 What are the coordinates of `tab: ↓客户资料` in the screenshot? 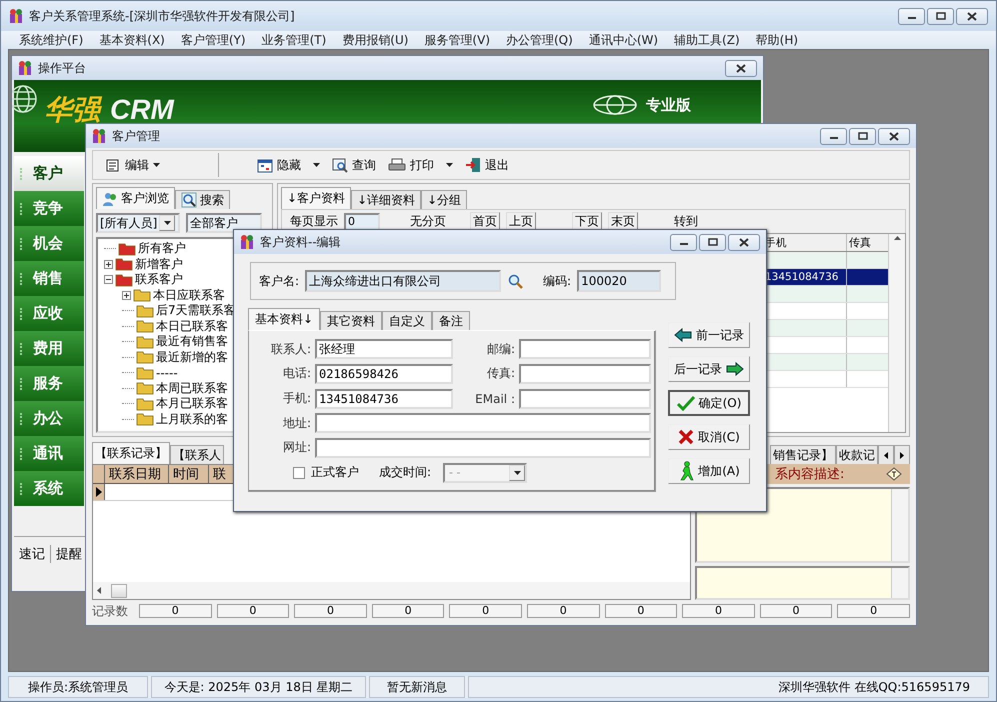 It's located at (316, 198).